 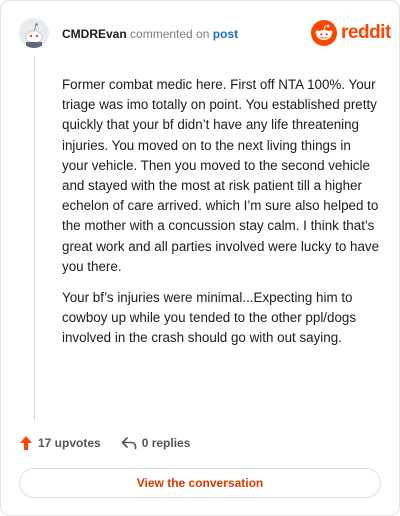 What do you see at coordinates (94, 34) in the screenshot?
I see `author-name: CMDREvan` at bounding box center [94, 34].